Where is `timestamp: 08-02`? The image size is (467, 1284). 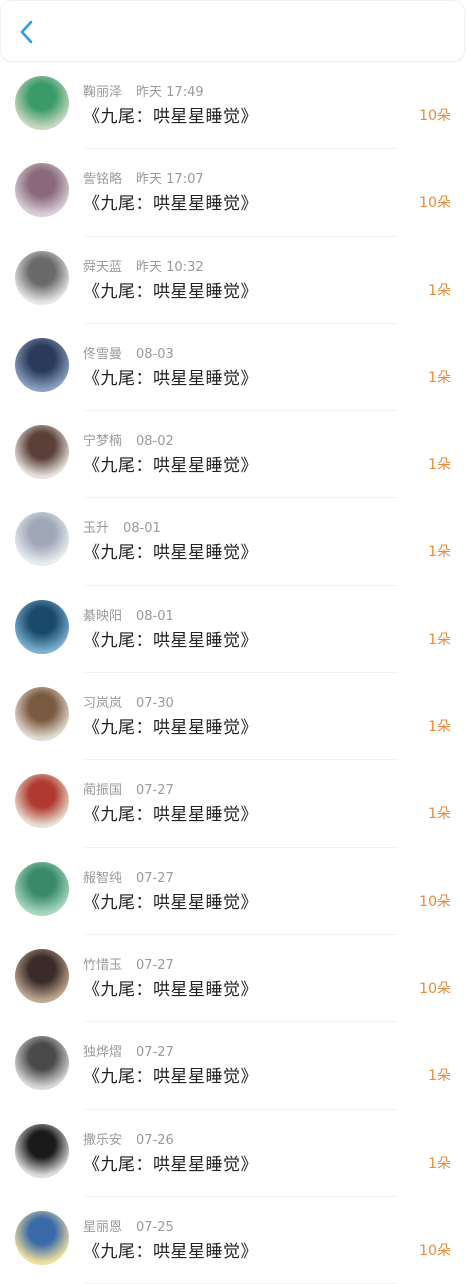
timestamp: 08-02 is located at coordinates (155, 442).